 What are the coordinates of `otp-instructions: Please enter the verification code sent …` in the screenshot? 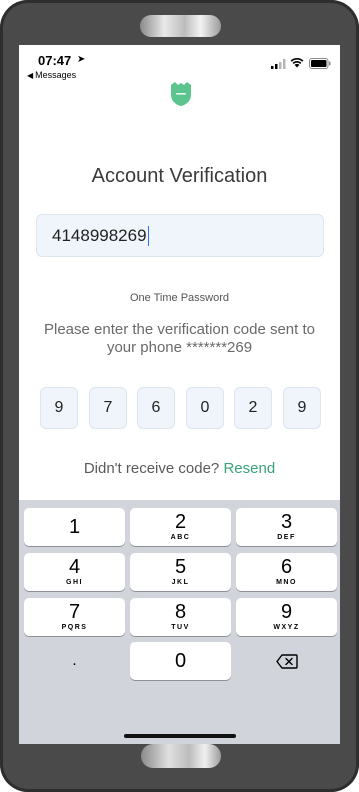 It's located at (179, 338).